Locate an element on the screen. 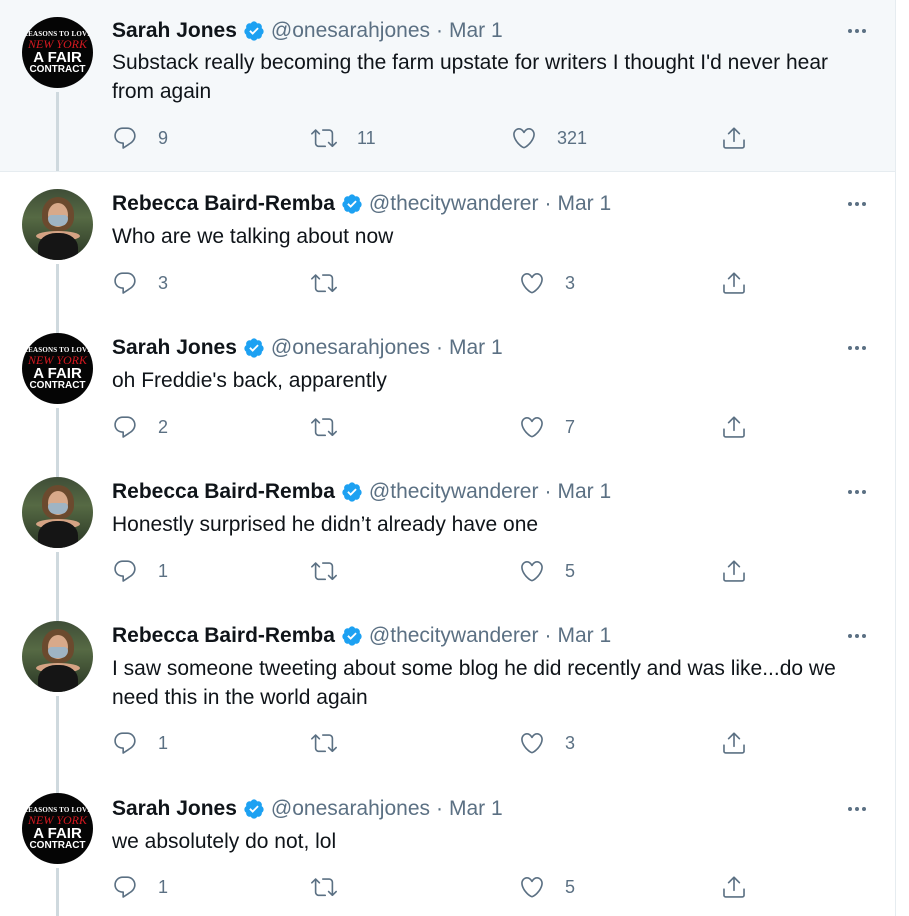  reply-button: 2 is located at coordinates (140, 427).